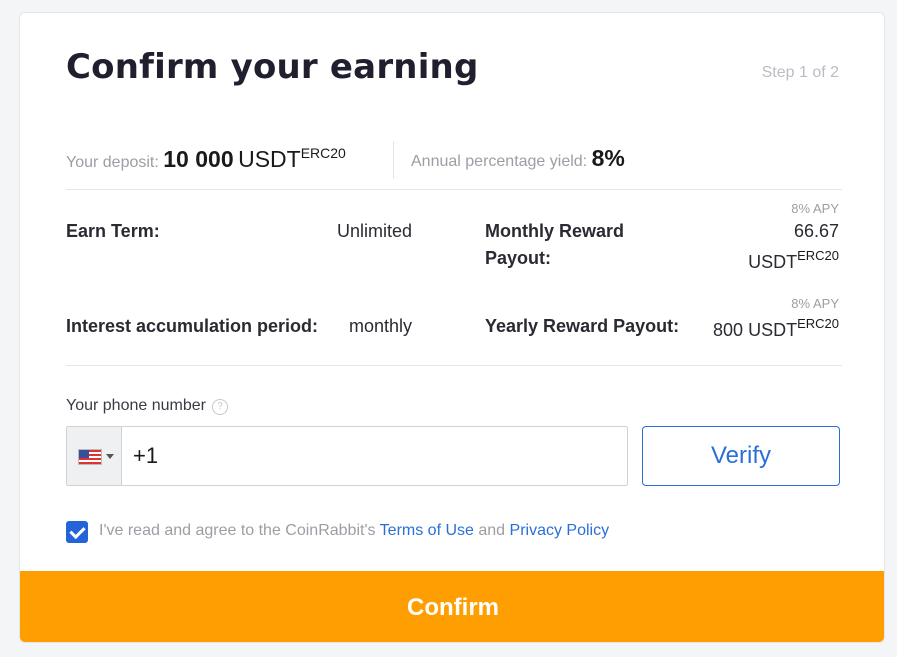 Image resolution: width=897 pixels, height=657 pixels. I want to click on caret-down-icon, so click(110, 456).